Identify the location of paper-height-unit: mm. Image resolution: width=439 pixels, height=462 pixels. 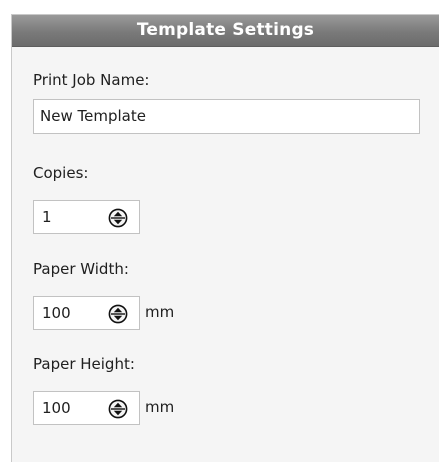
(160, 407).